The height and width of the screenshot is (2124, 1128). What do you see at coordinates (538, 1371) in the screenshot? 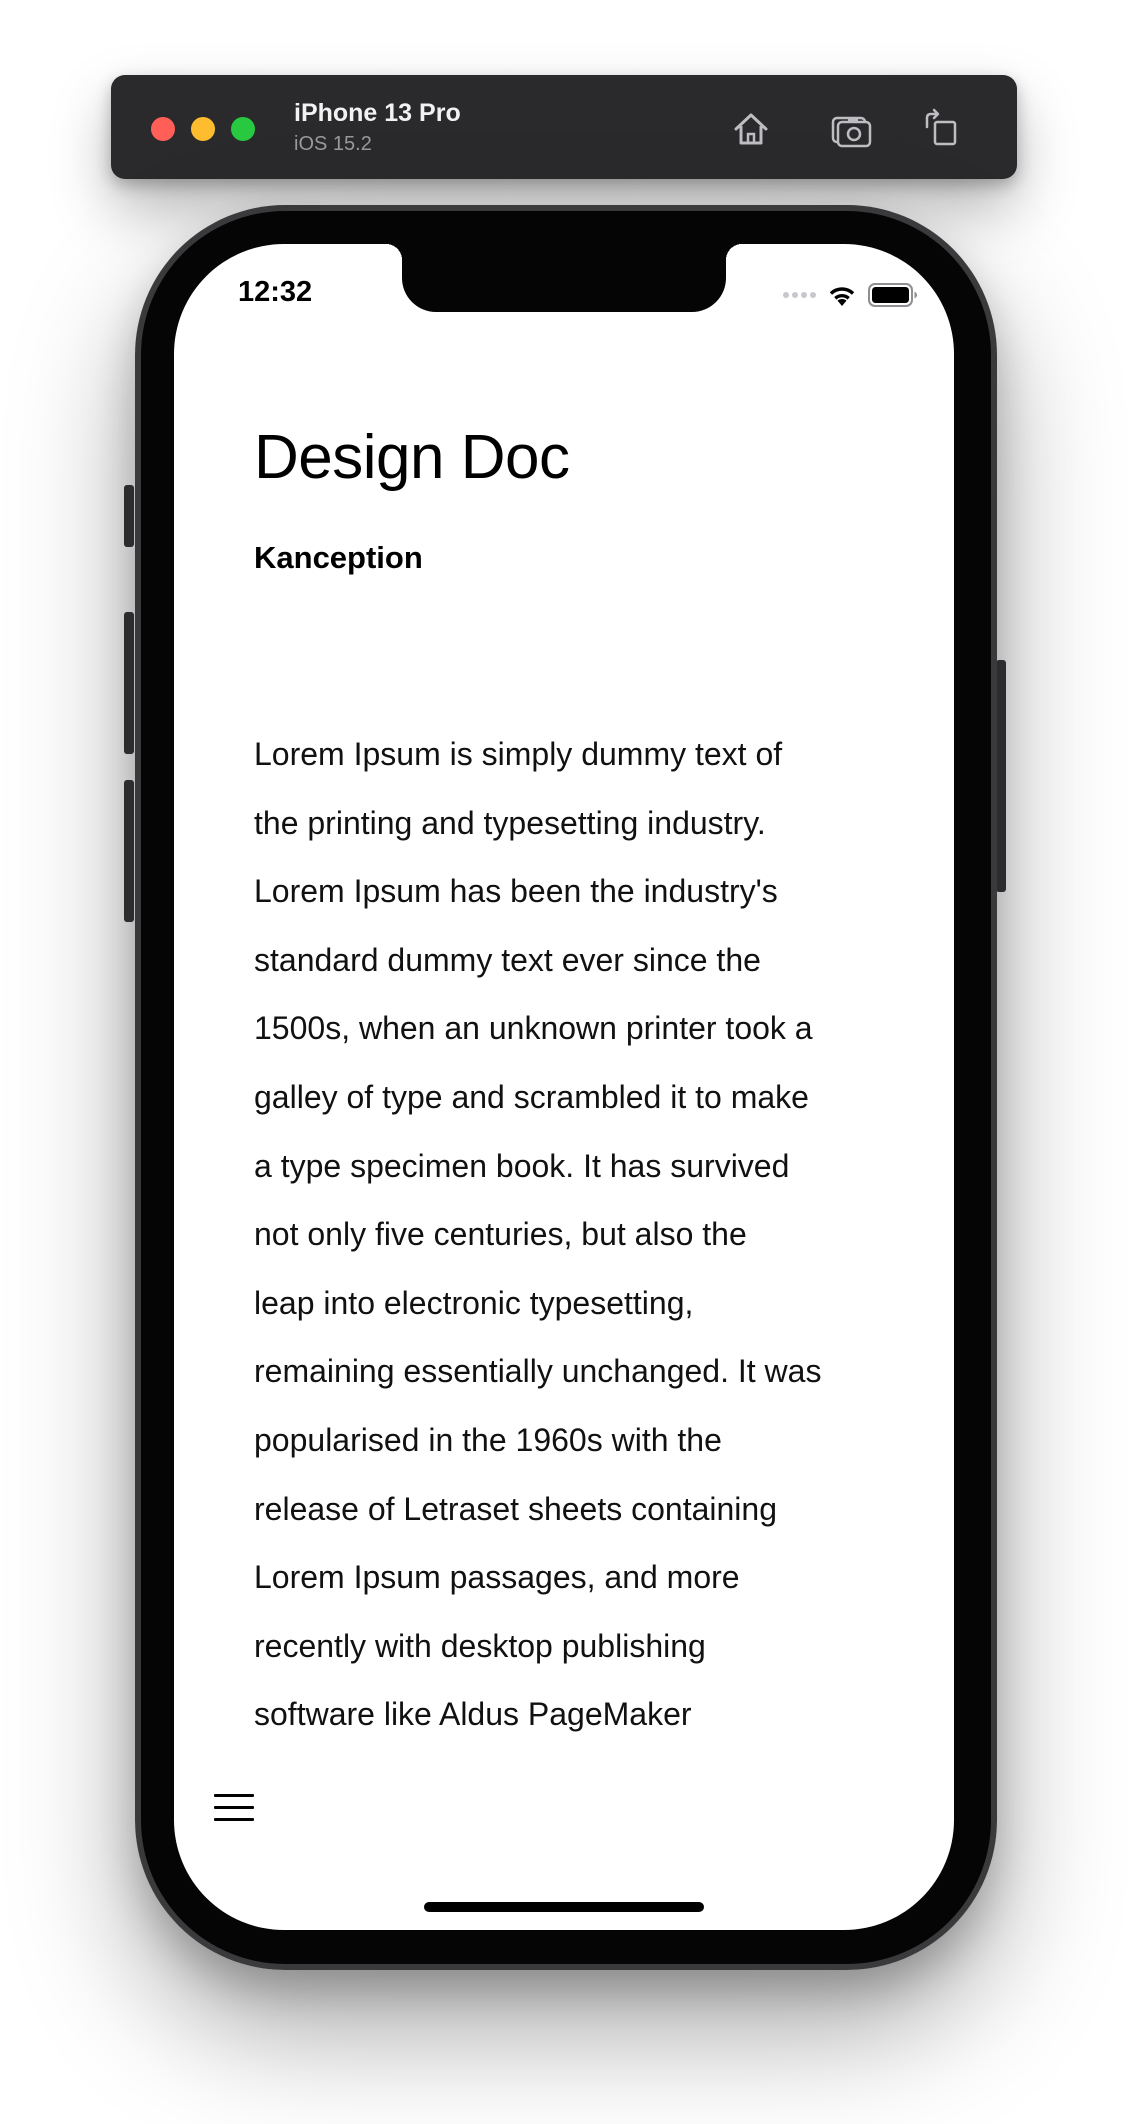
I see `body-line: remaining essentially unchanged. It was` at bounding box center [538, 1371].